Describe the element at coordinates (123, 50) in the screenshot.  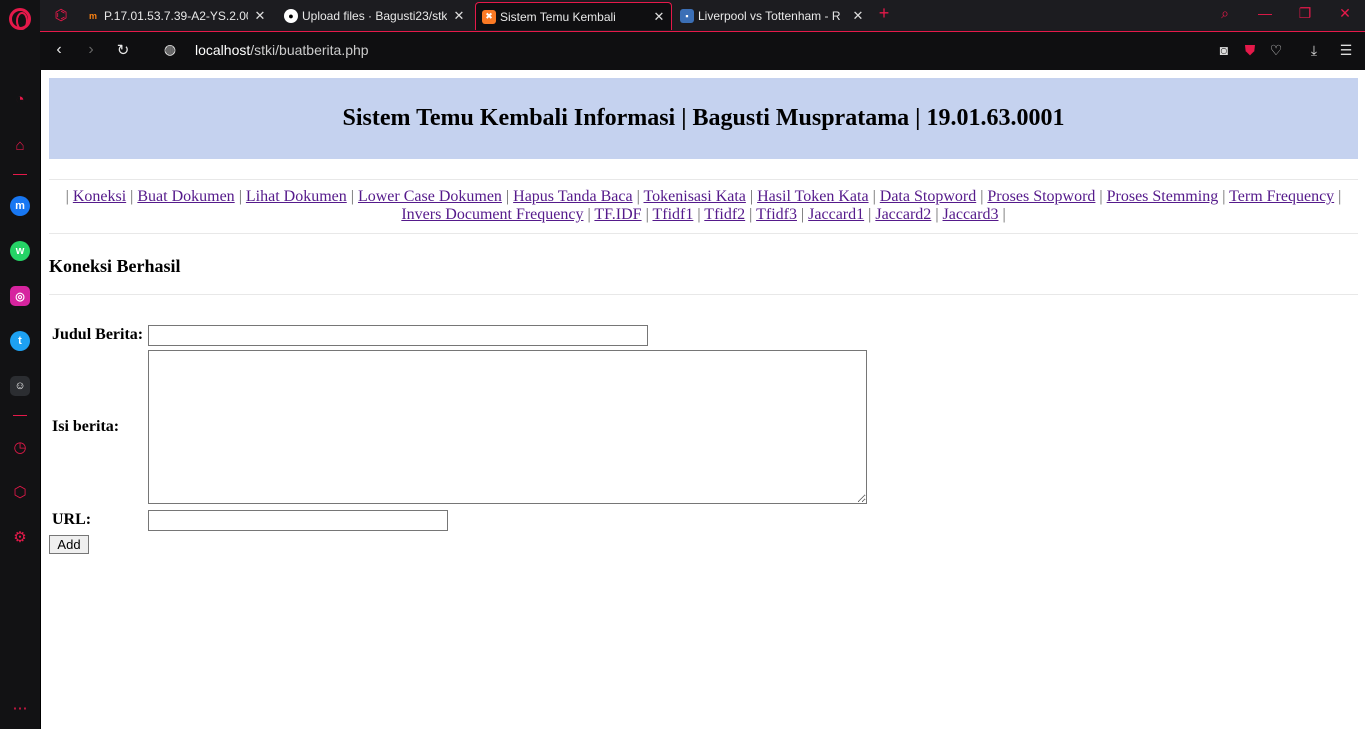
I see `reload-icon: ↻` at that location.